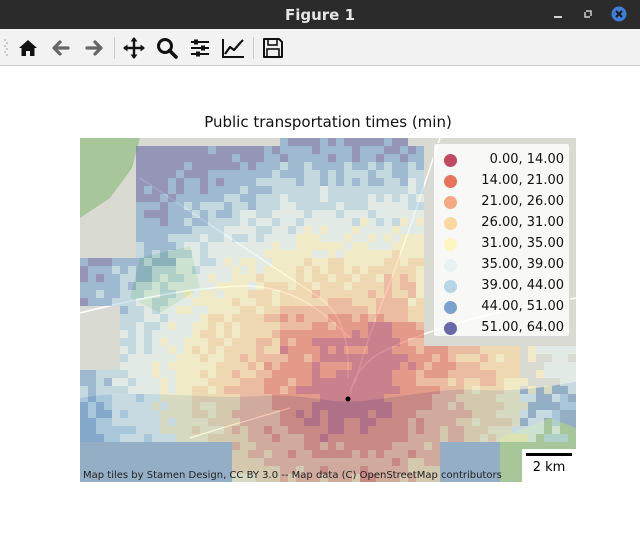 This screenshot has width=640, height=547. What do you see at coordinates (522, 222) in the screenshot?
I see `legend-label: 26.00, 31.00` at bounding box center [522, 222].